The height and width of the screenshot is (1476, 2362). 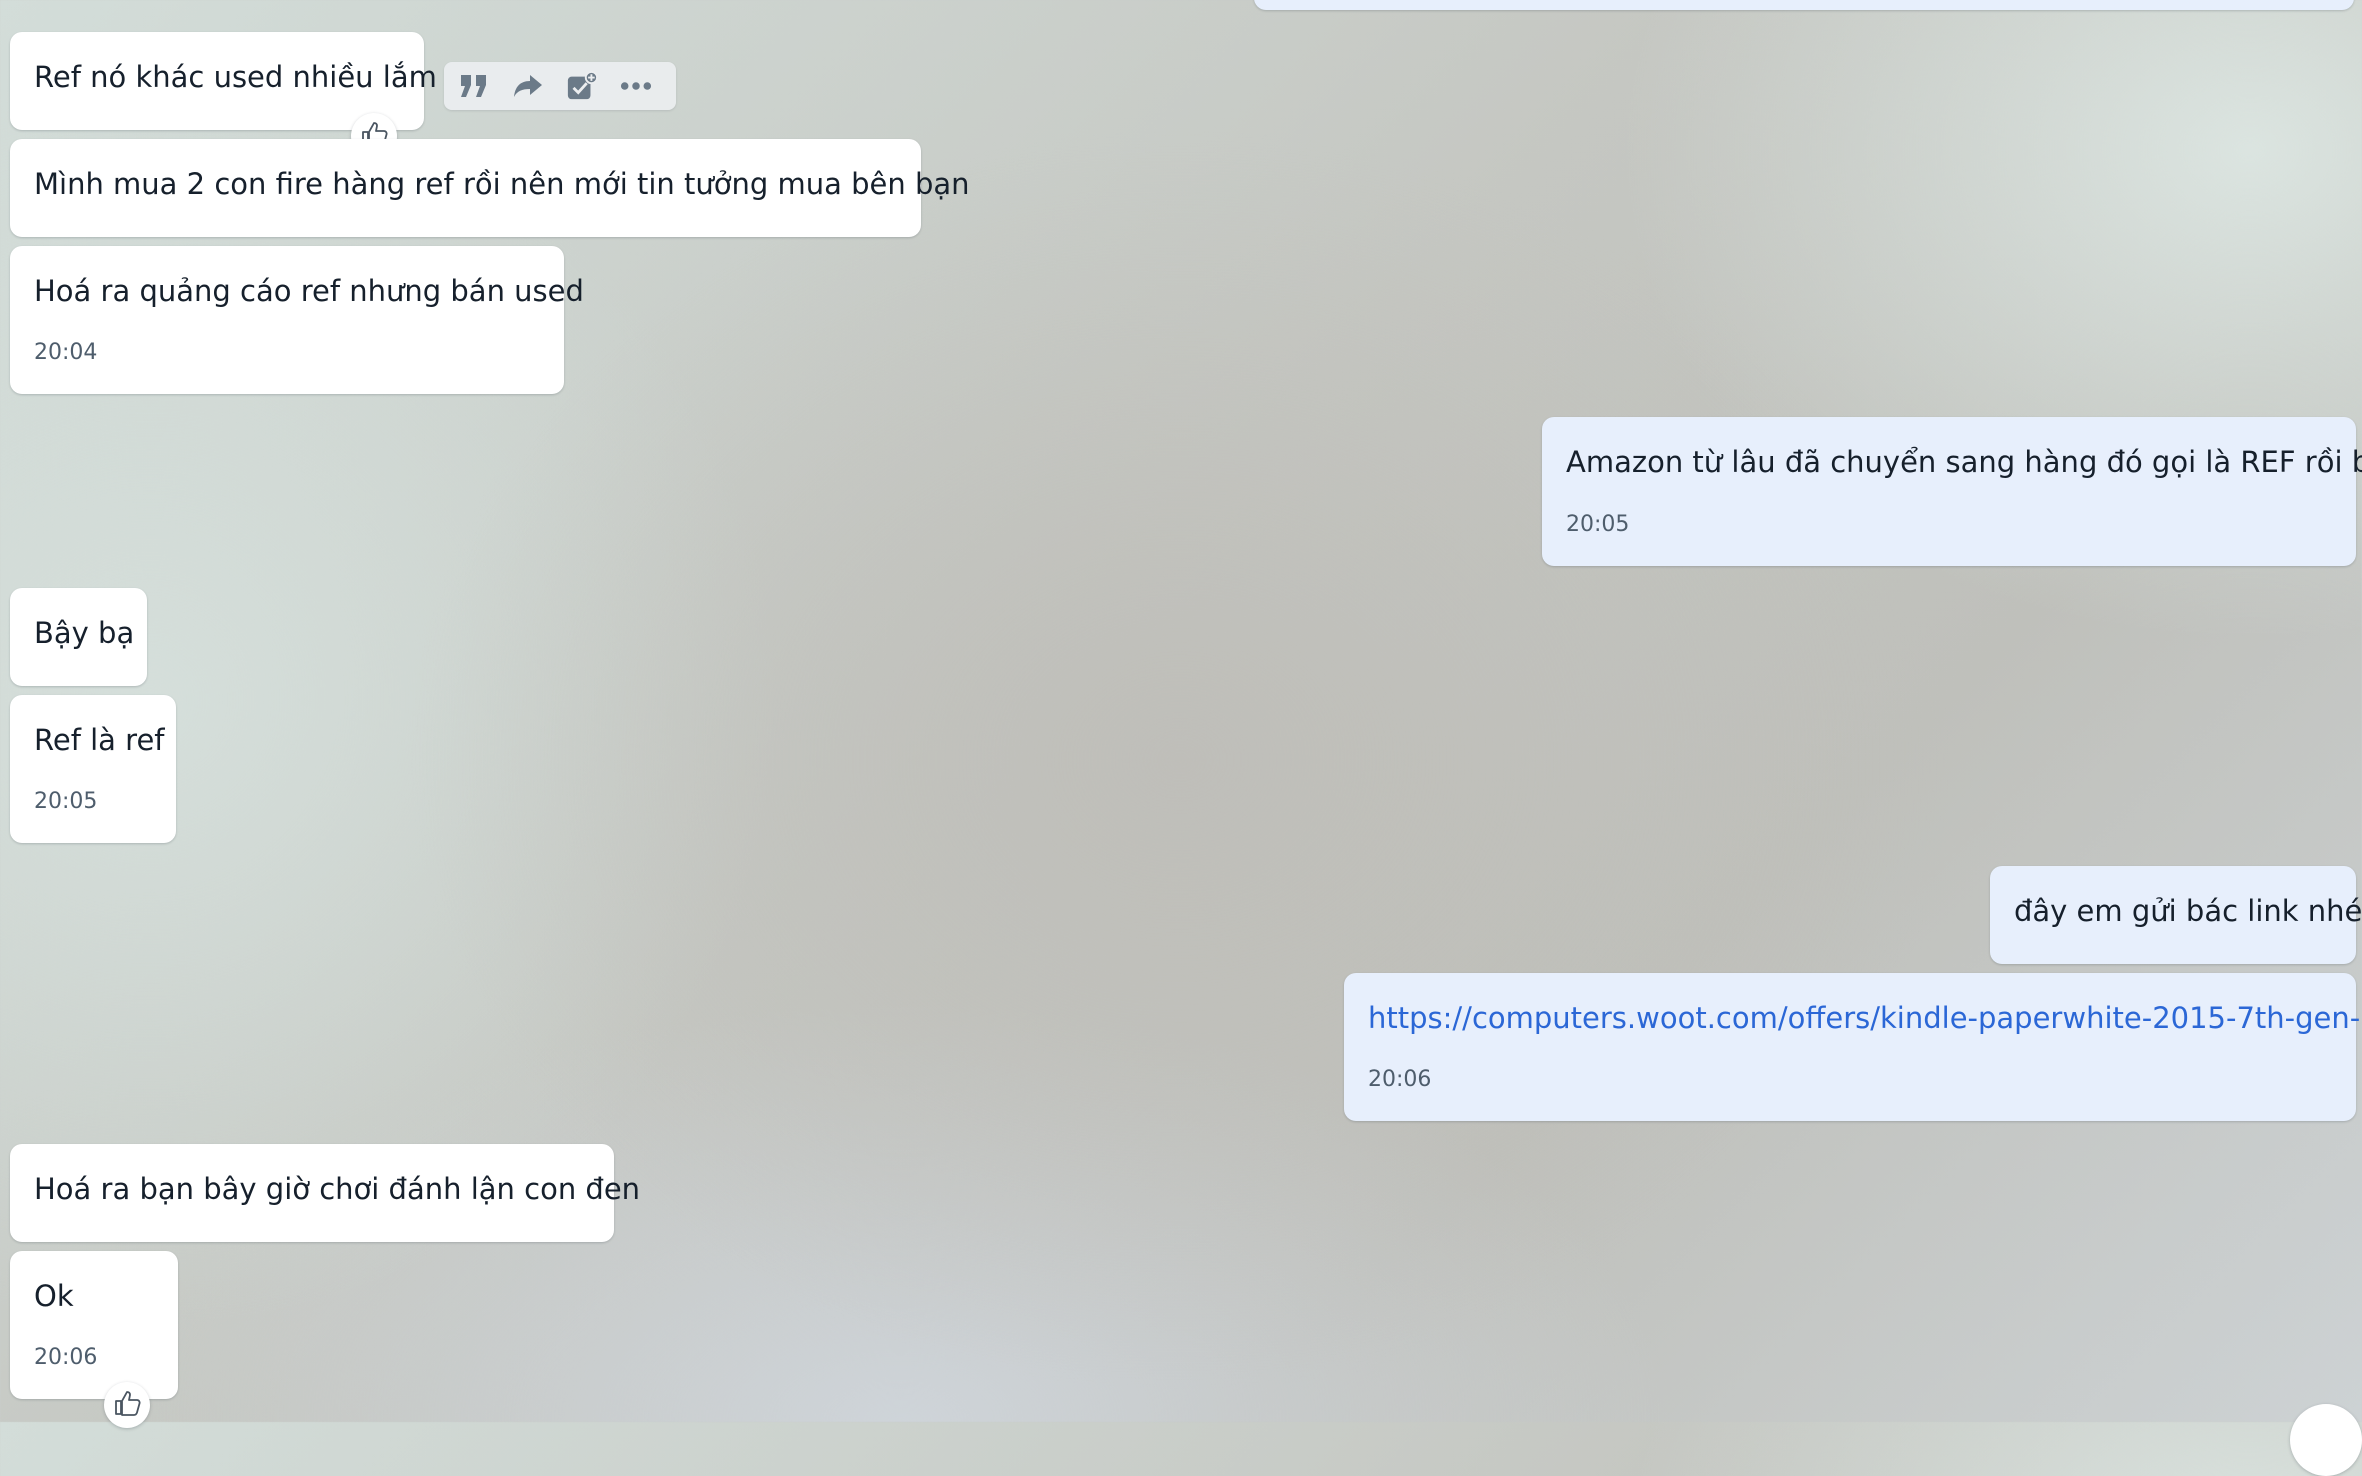 What do you see at coordinates (94, 1325) in the screenshot?
I see `message-bubble-incoming: Ok 20:06` at bounding box center [94, 1325].